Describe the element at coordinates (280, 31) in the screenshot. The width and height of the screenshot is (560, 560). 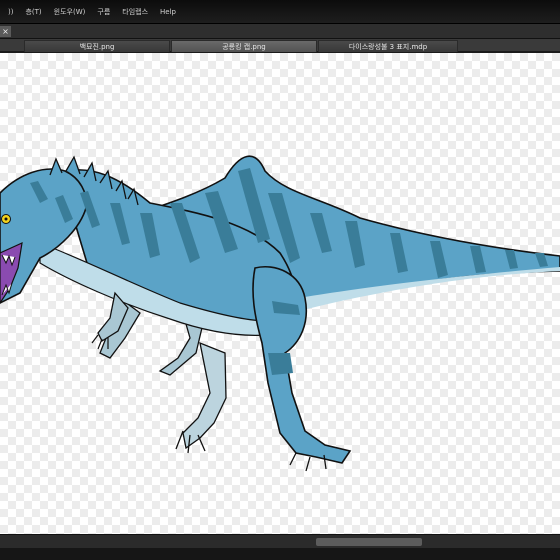
I see `tool-tab-row: ×` at that location.